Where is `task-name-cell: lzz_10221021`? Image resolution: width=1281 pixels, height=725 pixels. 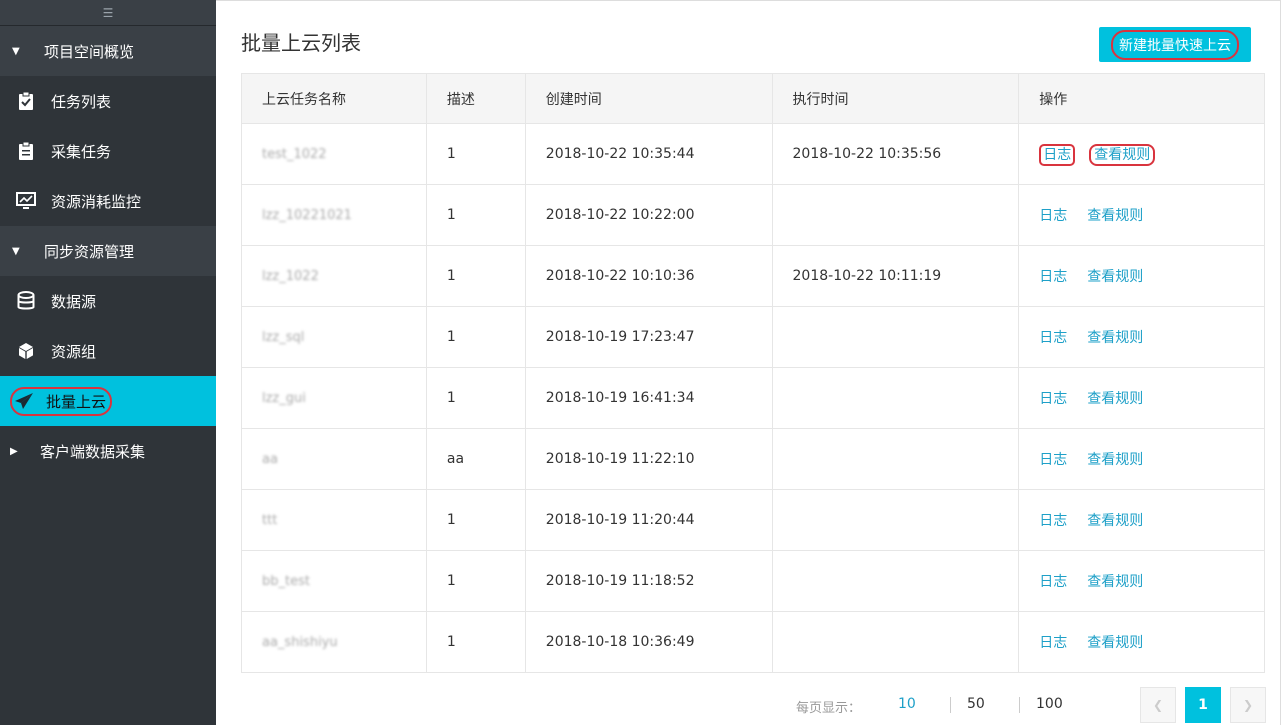
task-name-cell: lzz_10221021 is located at coordinates (334, 215).